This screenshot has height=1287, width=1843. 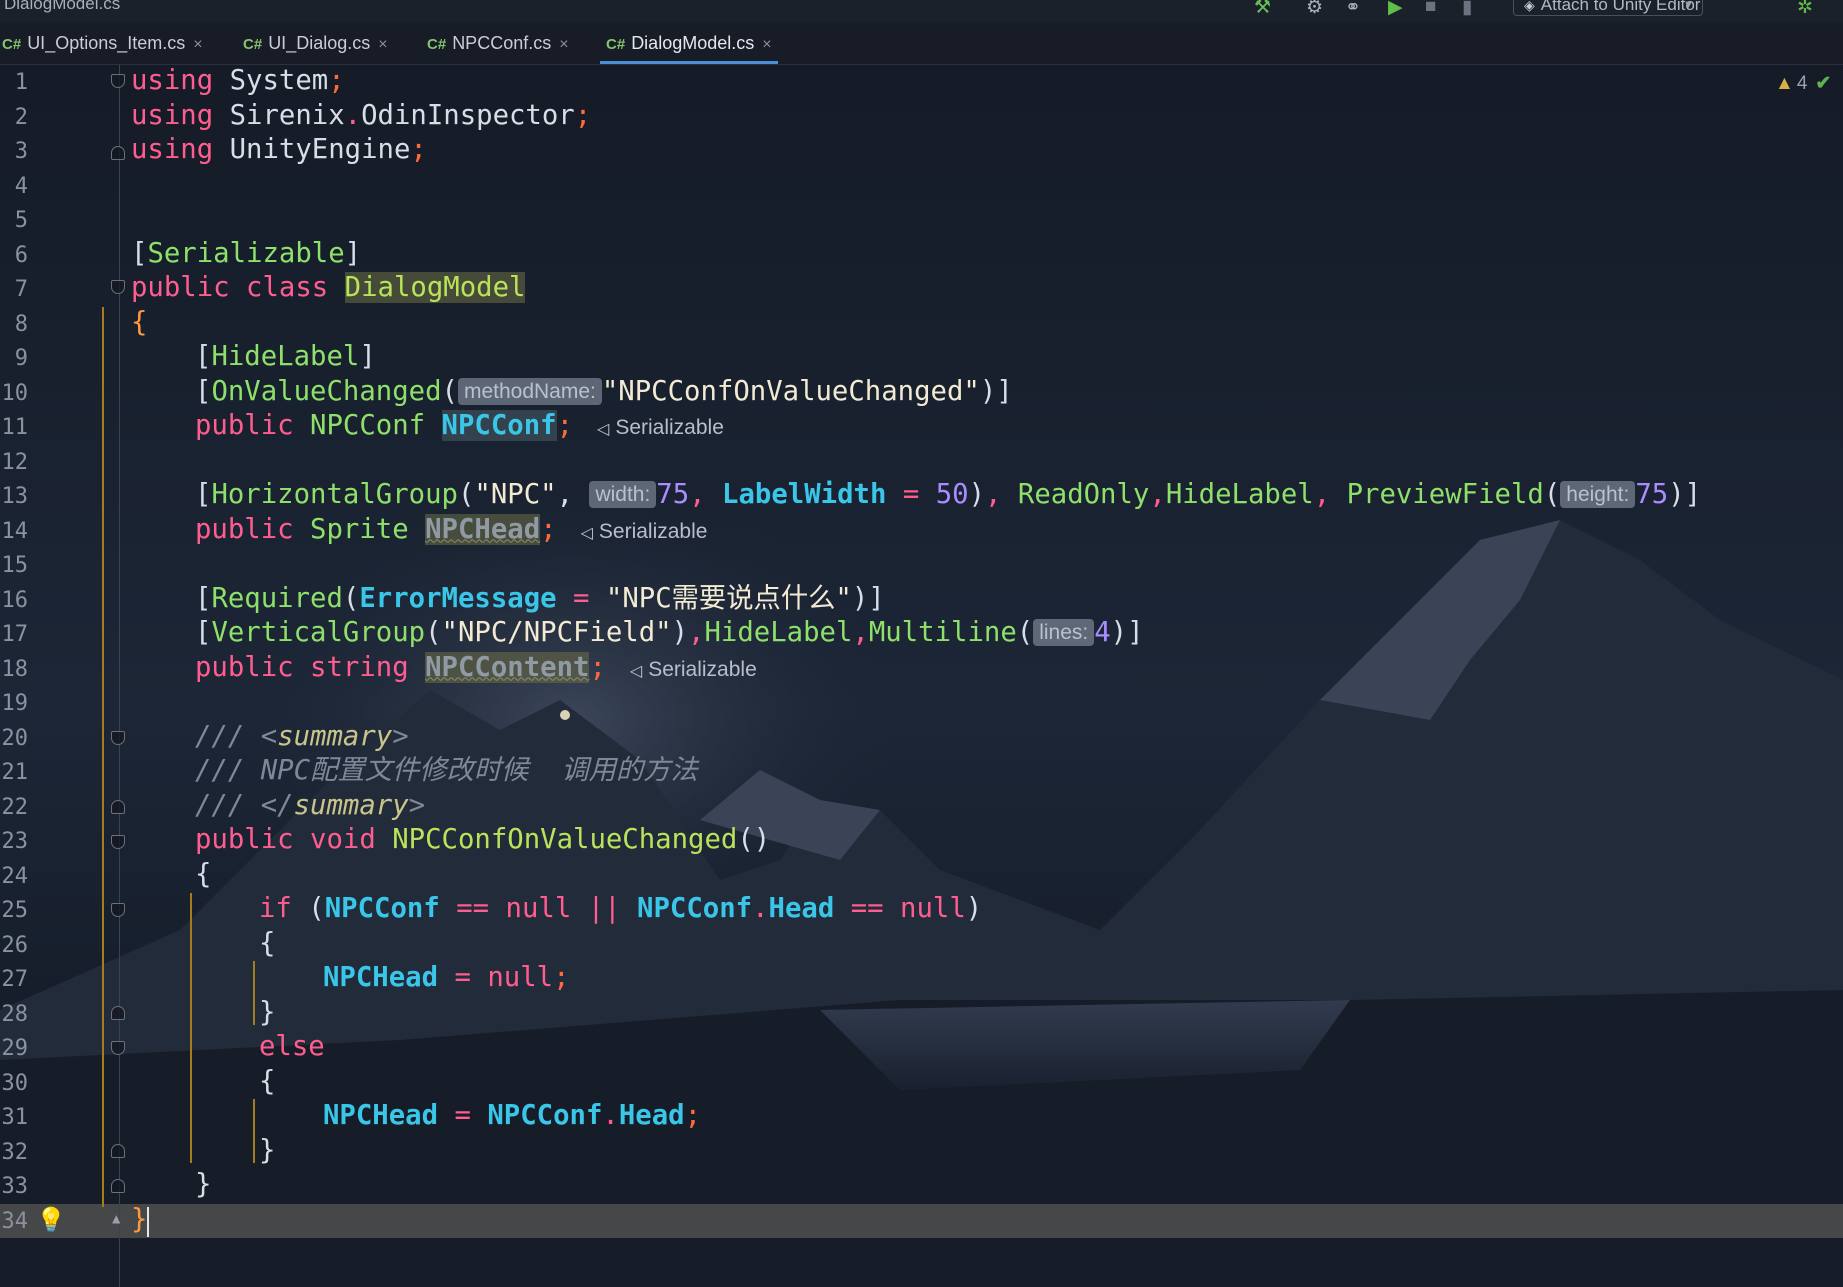 I want to click on code-line-3: using UnityEngine;, so click(x=279, y=149).